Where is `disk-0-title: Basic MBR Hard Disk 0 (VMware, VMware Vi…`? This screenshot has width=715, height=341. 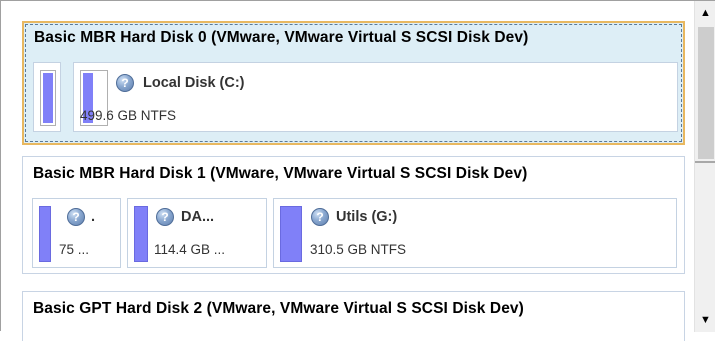
disk-0-title: Basic MBR Hard Disk 0 (VMware, VMware Vi… is located at coordinates (281, 37).